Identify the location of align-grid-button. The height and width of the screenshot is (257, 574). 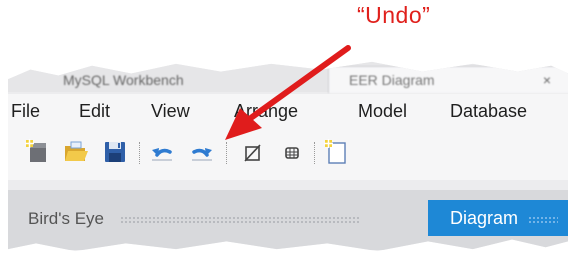
(292, 152).